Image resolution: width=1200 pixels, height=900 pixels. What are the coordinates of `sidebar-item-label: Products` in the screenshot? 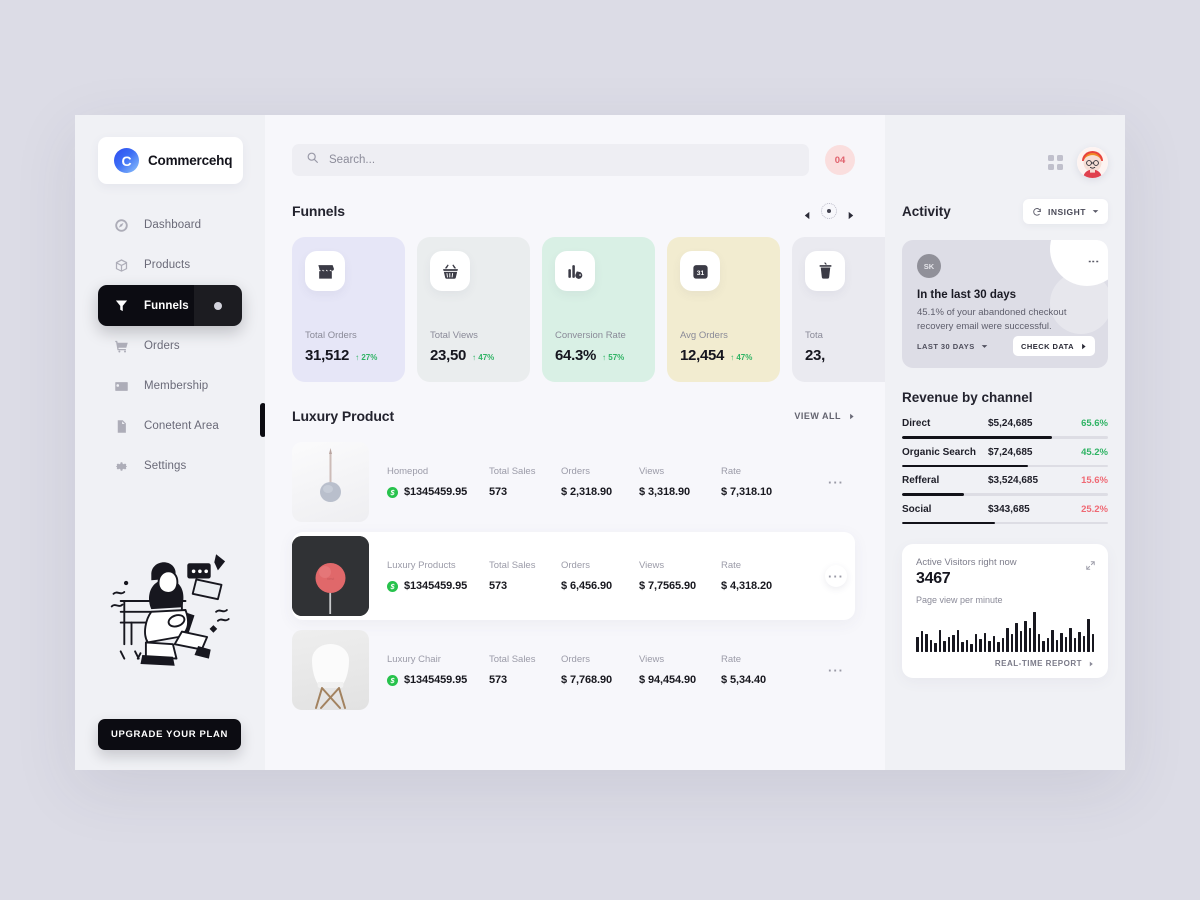 It's located at (167, 265).